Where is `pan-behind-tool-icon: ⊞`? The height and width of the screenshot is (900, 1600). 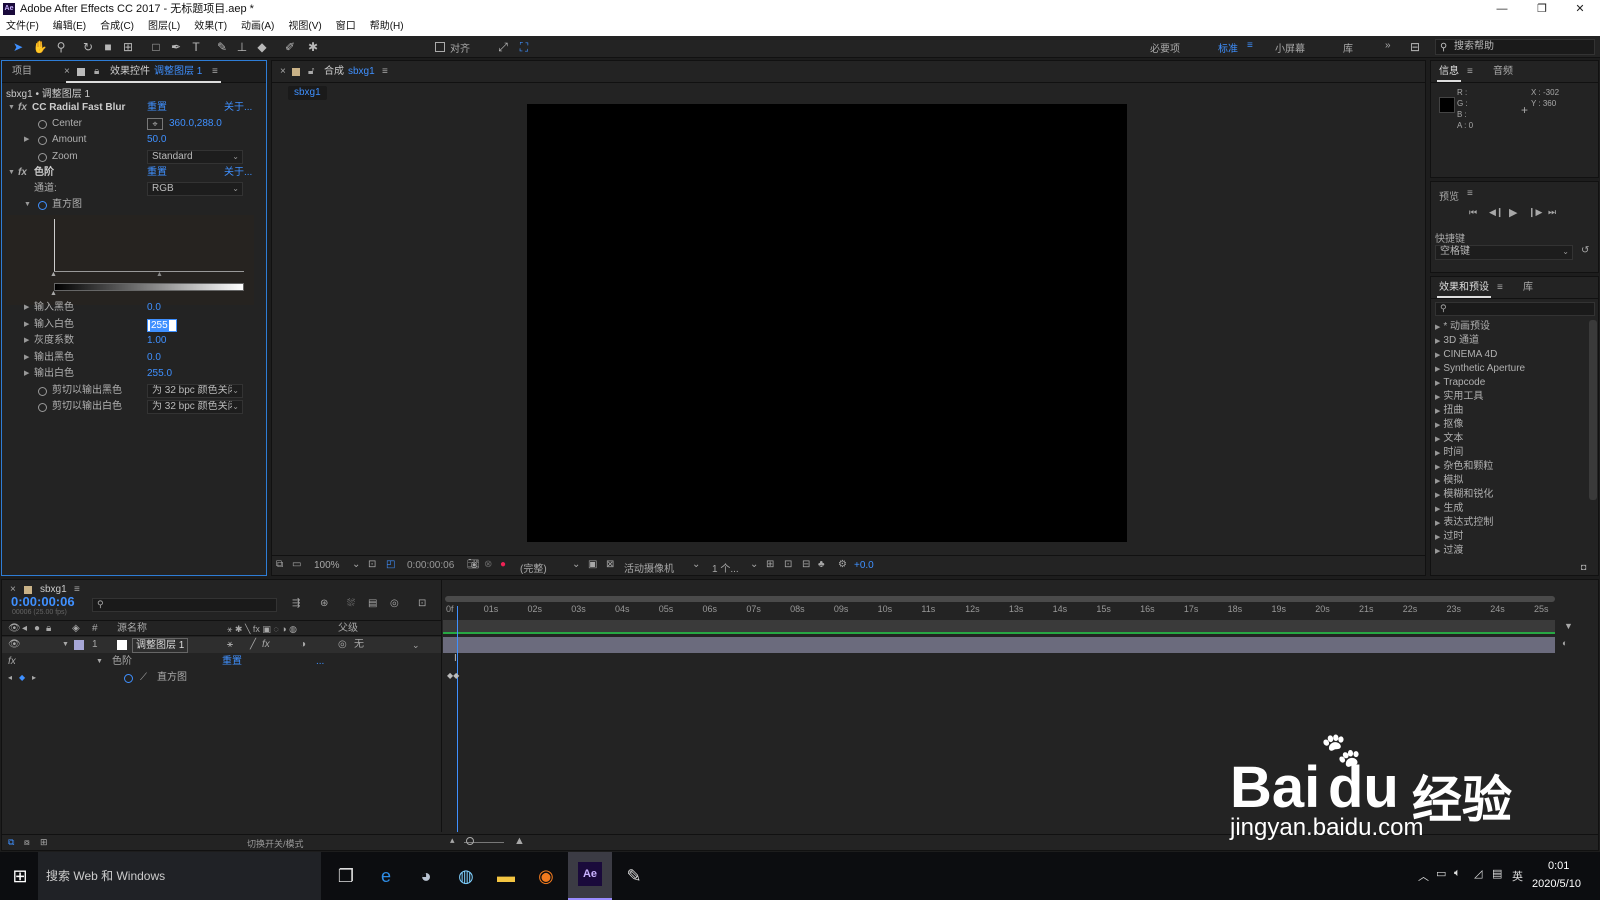 pan-behind-tool-icon: ⊞ is located at coordinates (128, 47).